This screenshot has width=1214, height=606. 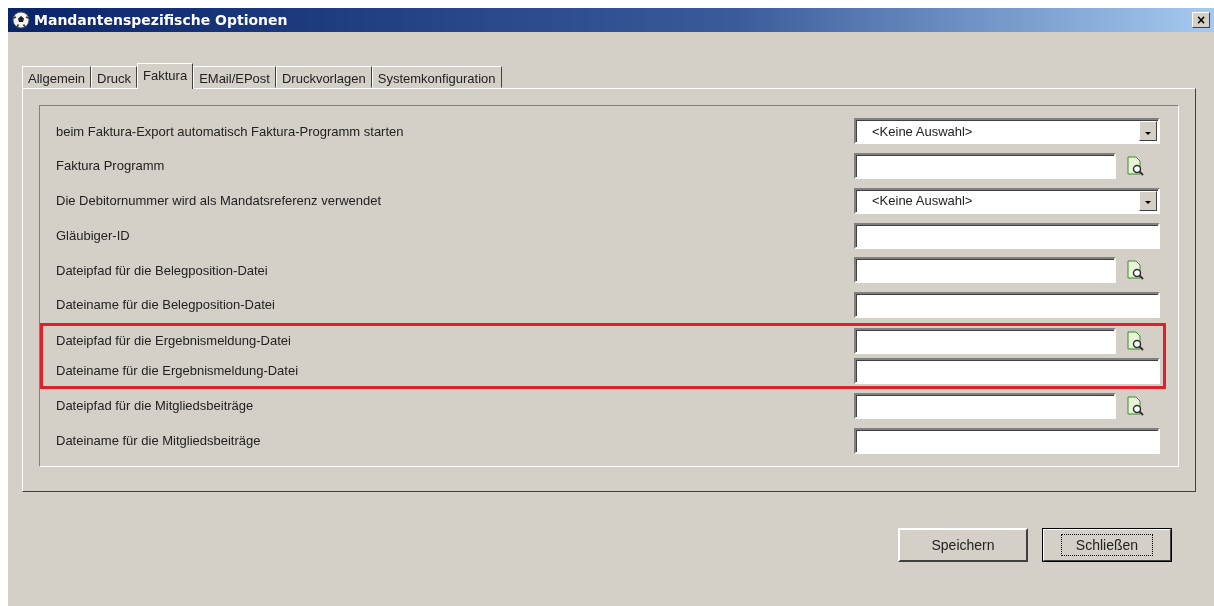 What do you see at coordinates (165, 76) in the screenshot?
I see `tab: Faktura` at bounding box center [165, 76].